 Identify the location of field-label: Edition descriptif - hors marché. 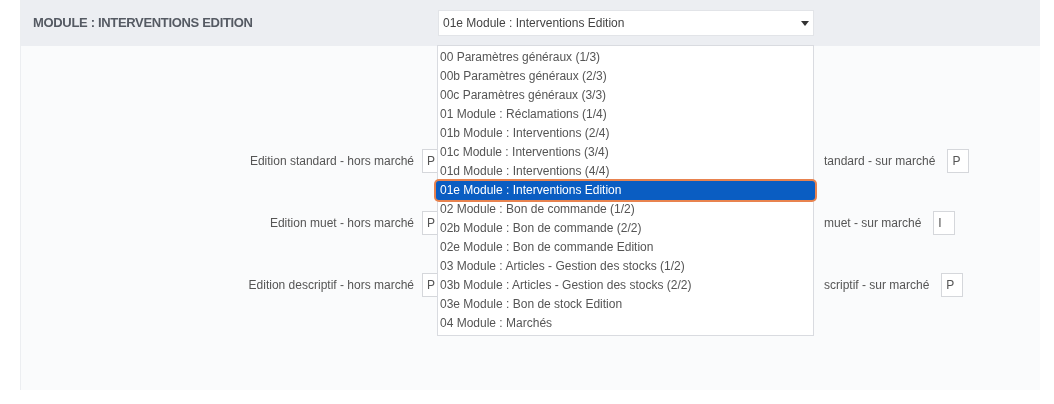
(331, 285).